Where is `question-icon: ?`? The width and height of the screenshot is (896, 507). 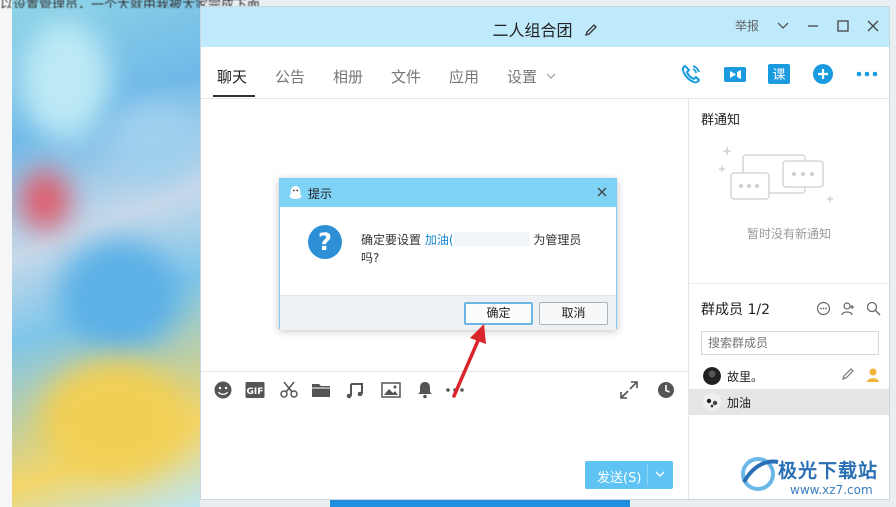
question-icon: ? is located at coordinates (325, 242).